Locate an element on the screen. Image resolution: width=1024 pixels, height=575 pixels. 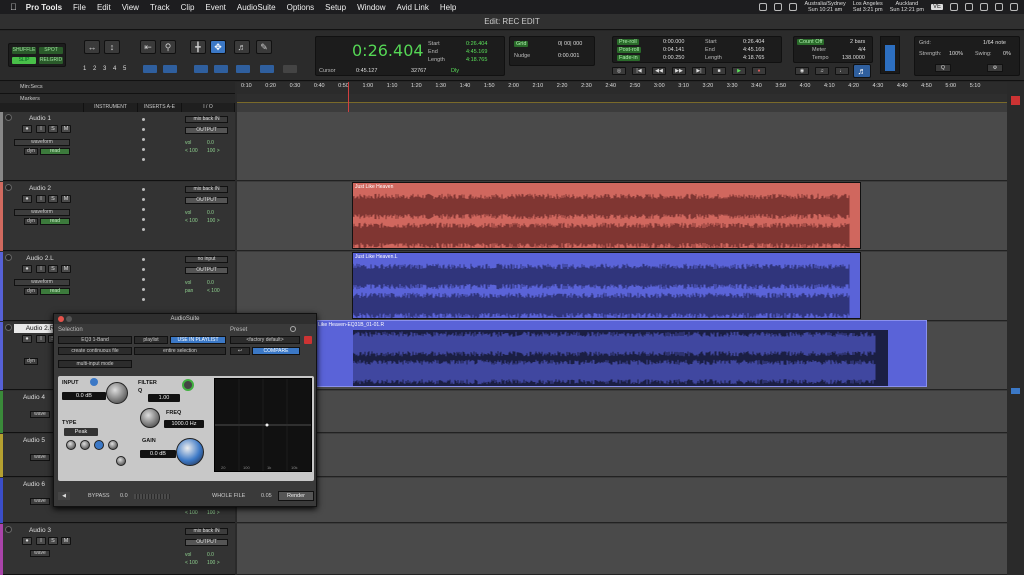
menu-help: Help is located at coordinates (448, 7).